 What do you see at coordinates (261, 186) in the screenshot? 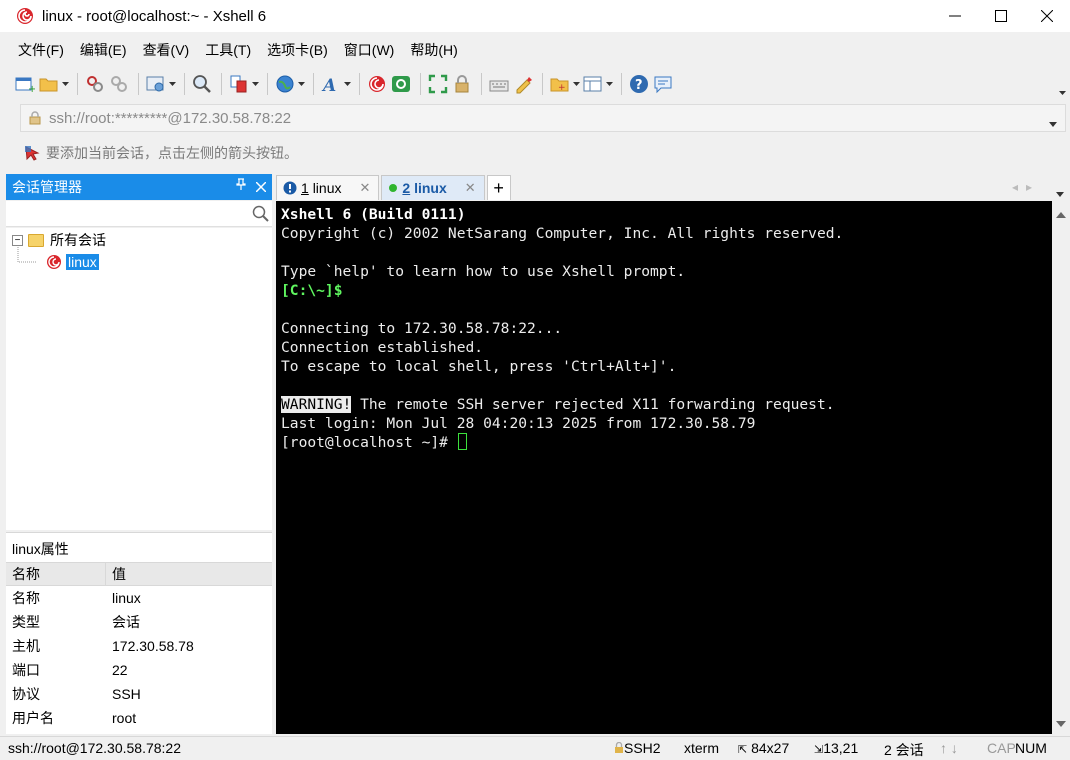
I see `close-icon` at bounding box center [261, 186].